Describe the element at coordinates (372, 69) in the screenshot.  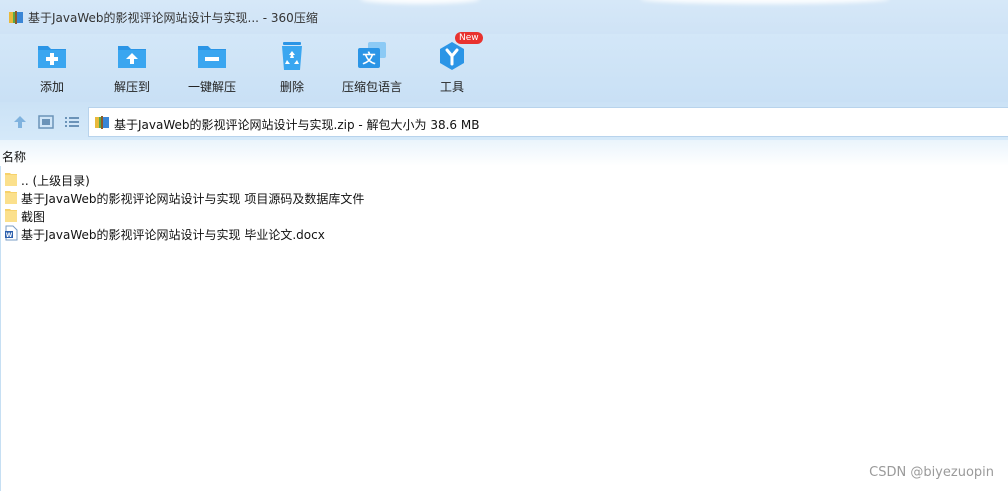
I see `archive-language-button: 文 压缩包语言` at that location.